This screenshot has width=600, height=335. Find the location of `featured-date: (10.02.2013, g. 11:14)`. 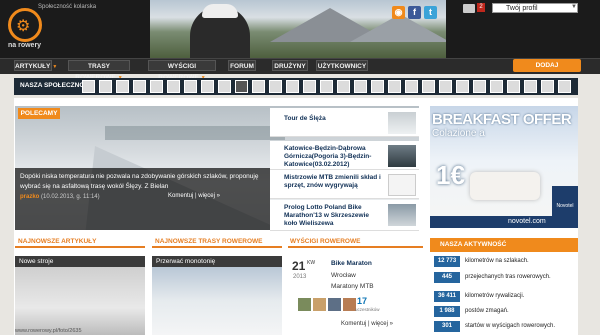

featured-date: (10.02.2013, g. 11:14) is located at coordinates (70, 197).